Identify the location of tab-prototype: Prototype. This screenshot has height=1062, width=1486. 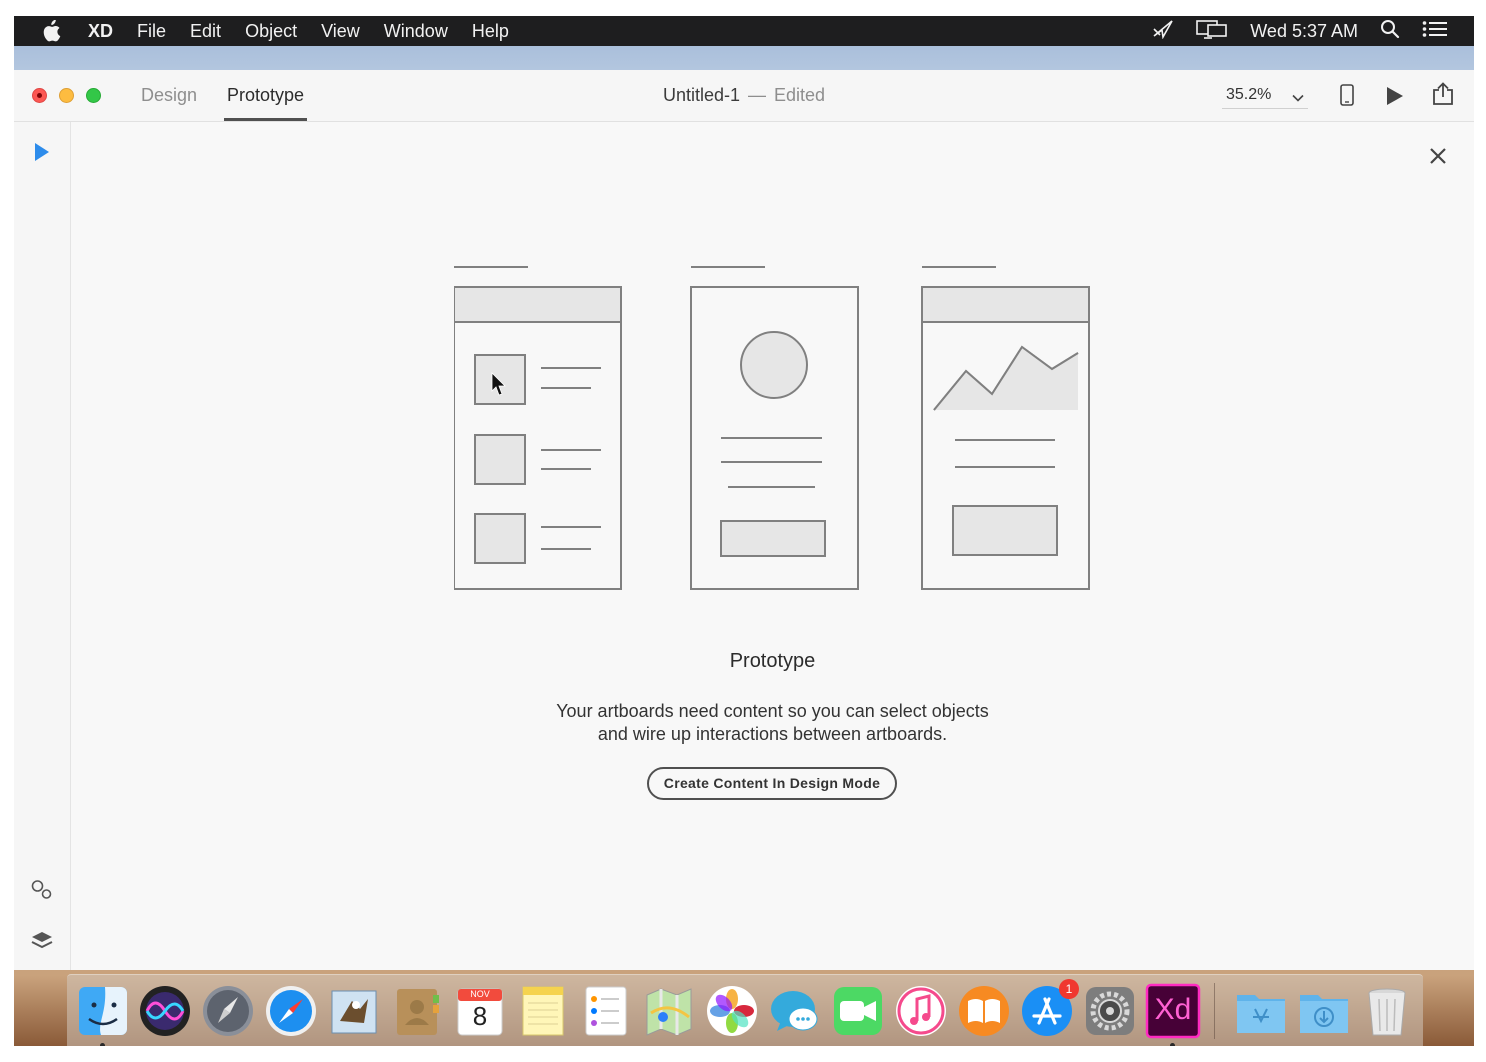
(266, 95).